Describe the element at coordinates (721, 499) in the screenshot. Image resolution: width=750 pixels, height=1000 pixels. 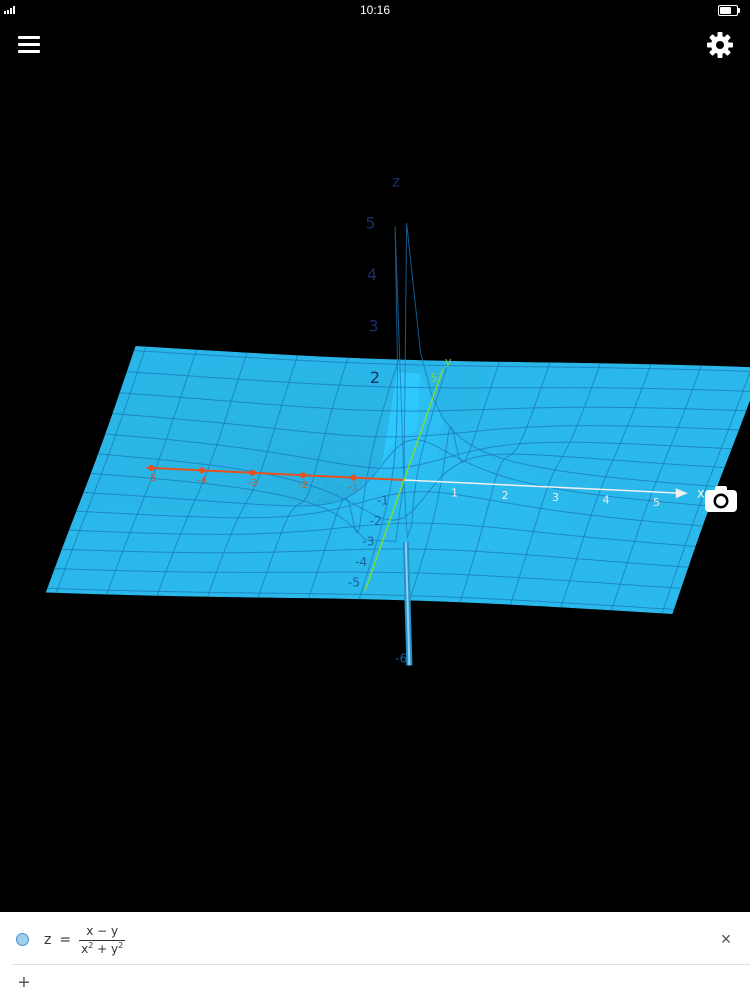
I see `camera-button` at that location.